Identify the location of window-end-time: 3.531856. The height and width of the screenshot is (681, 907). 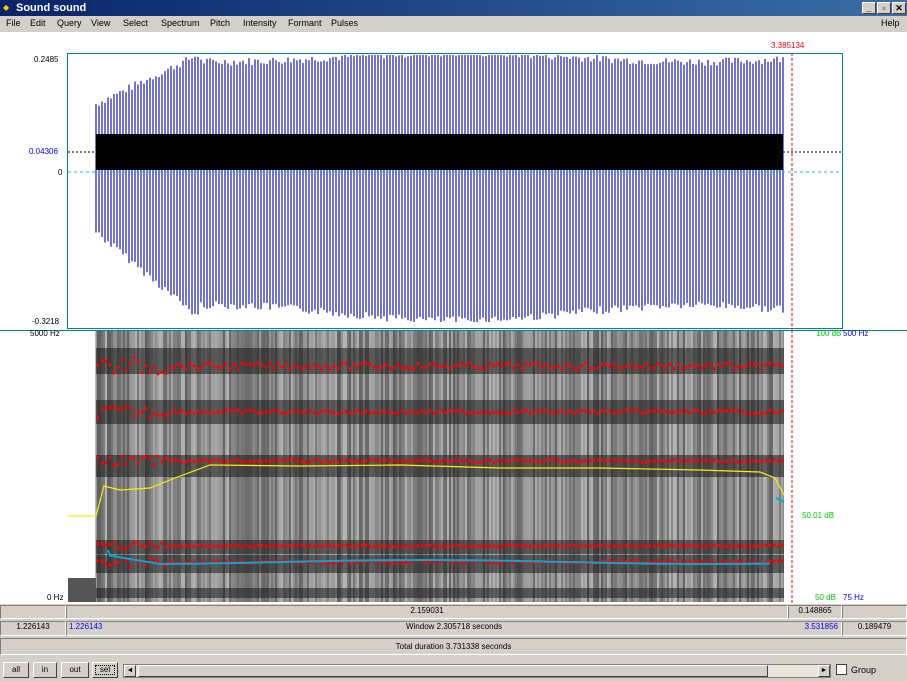
(821, 626).